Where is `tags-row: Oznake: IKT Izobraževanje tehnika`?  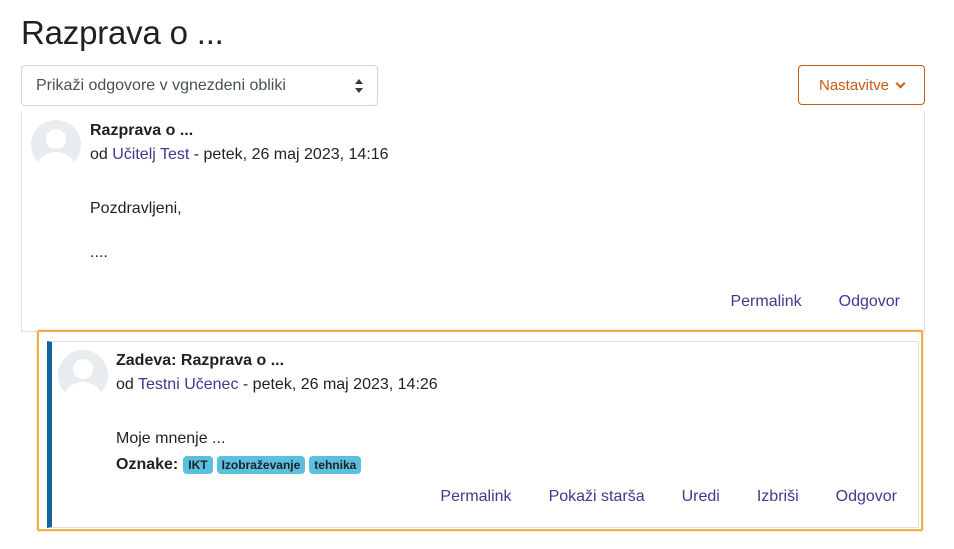 tags-row: Oznake: IKT Izobraževanje tehnika is located at coordinates (239, 465).